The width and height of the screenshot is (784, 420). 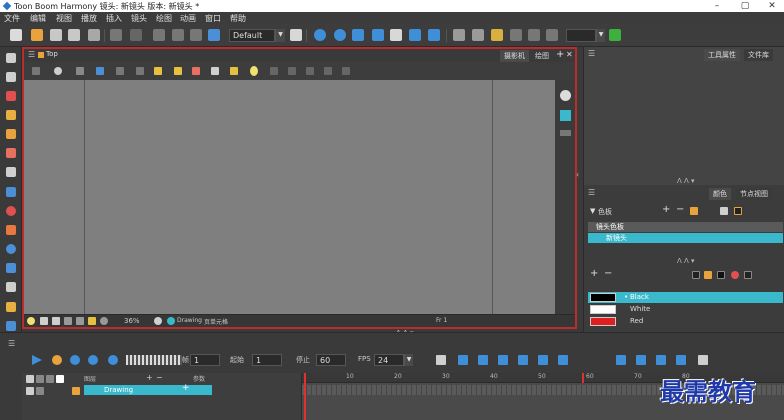 I want to click on draw-line-icon, so click(x=441, y=360).